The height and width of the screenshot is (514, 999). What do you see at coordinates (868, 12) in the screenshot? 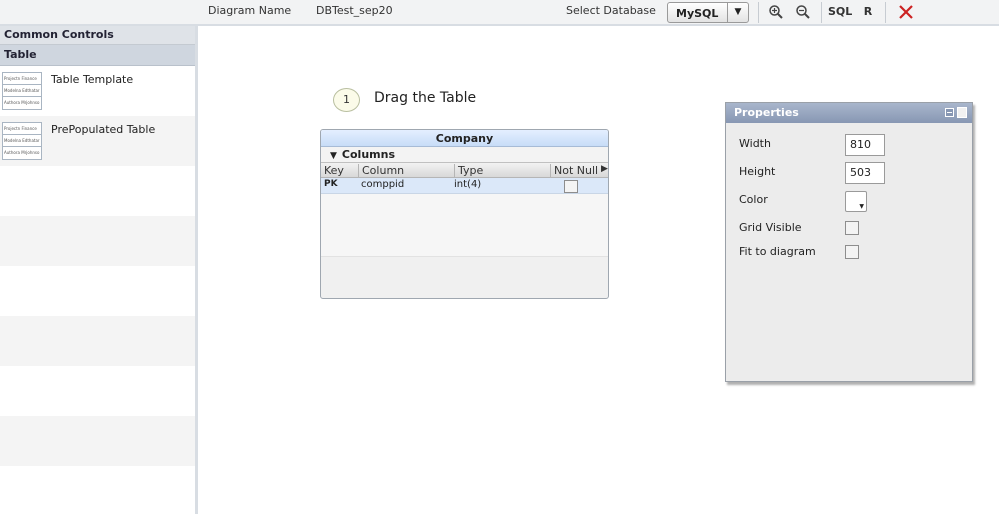
I see `r-button: R` at bounding box center [868, 12].